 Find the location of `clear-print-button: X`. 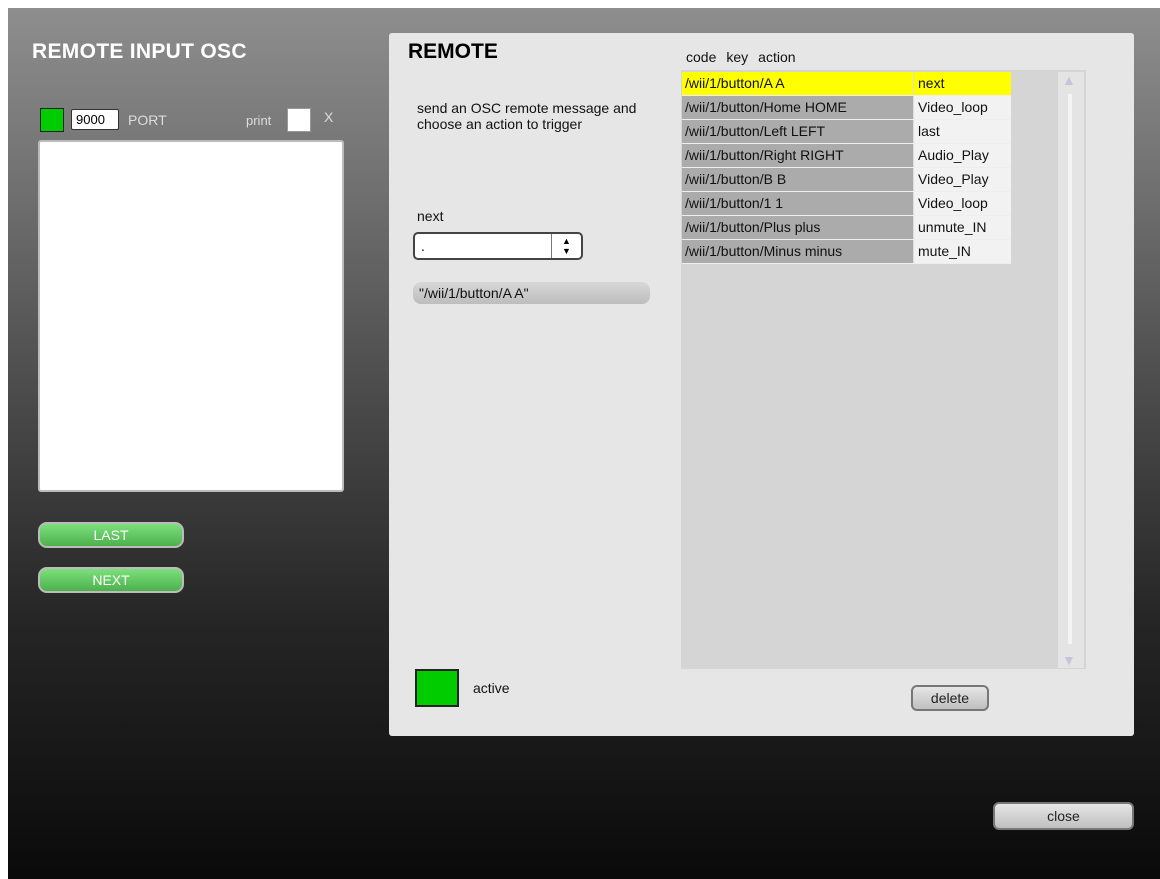

clear-print-button: X is located at coordinates (328, 117).